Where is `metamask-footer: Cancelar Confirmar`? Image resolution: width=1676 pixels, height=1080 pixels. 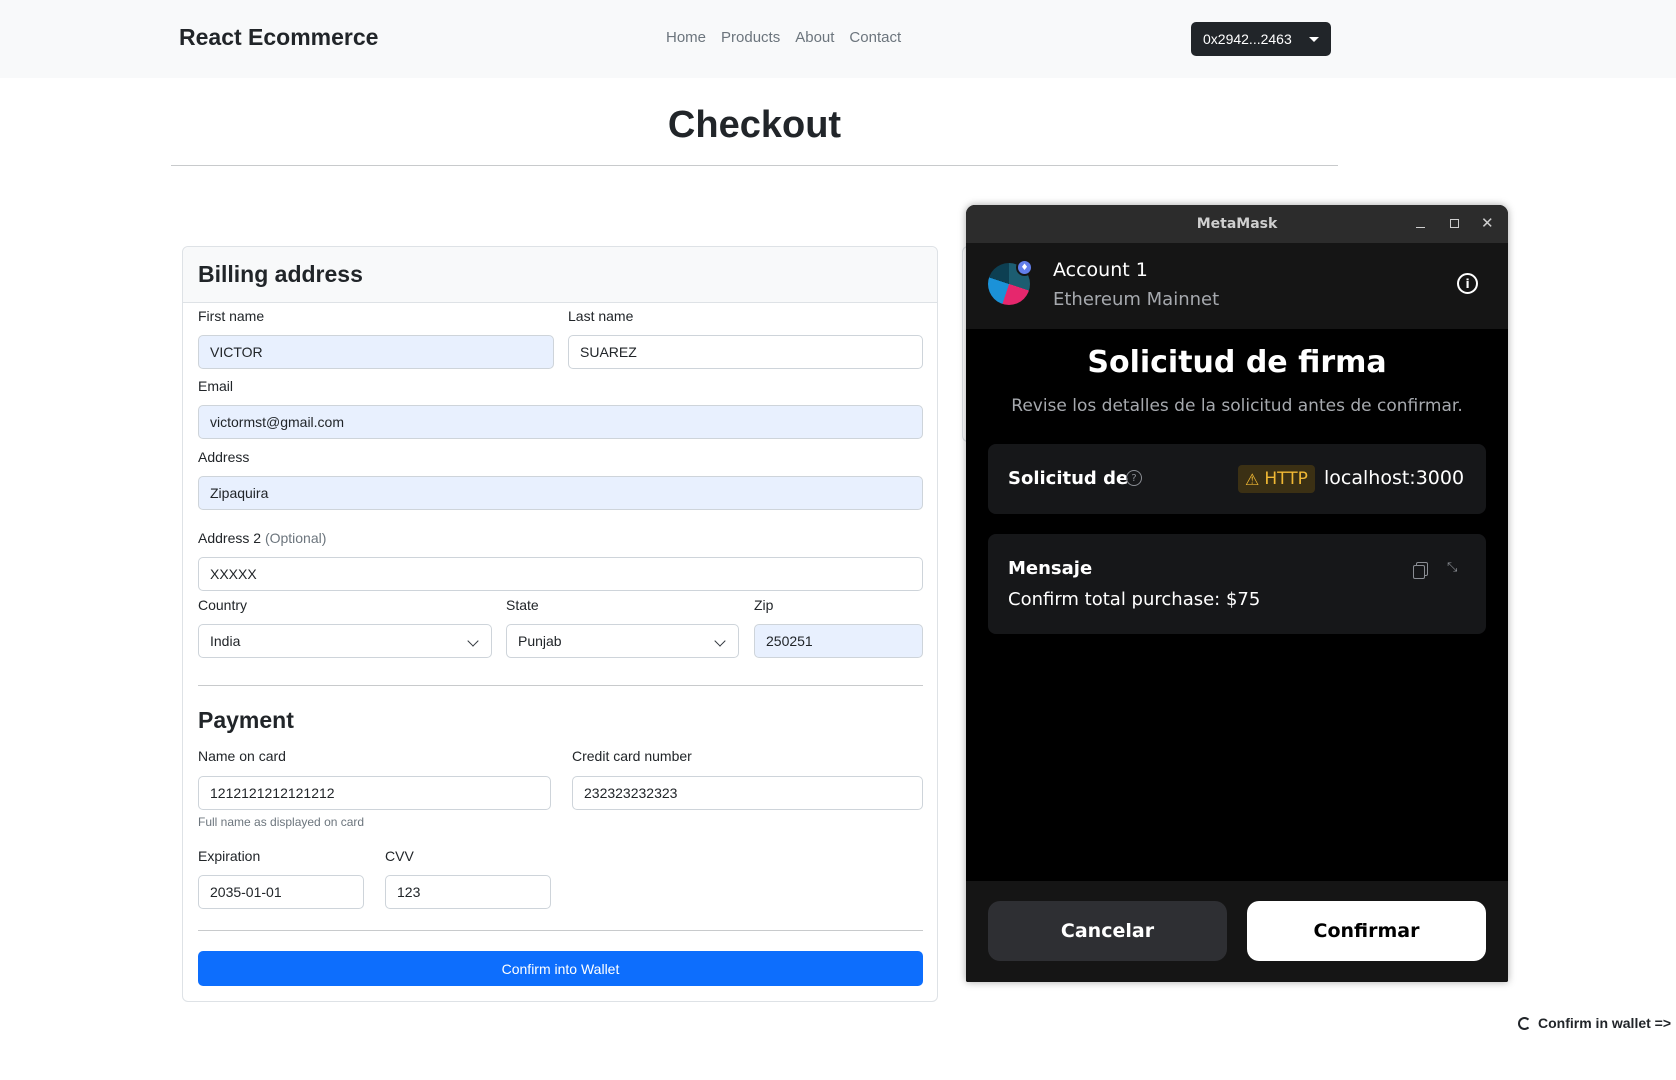 metamask-footer: Cancelar Confirmar is located at coordinates (1237, 931).